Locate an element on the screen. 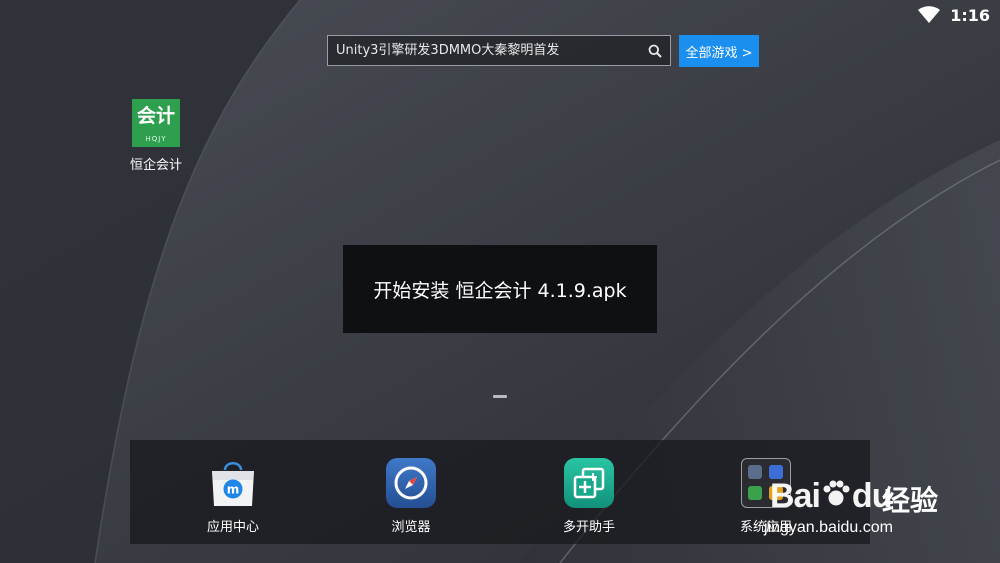 Image resolution: width=1000 pixels, height=563 pixels. dock-item-multi-open: 多开助手 is located at coordinates (589, 496).